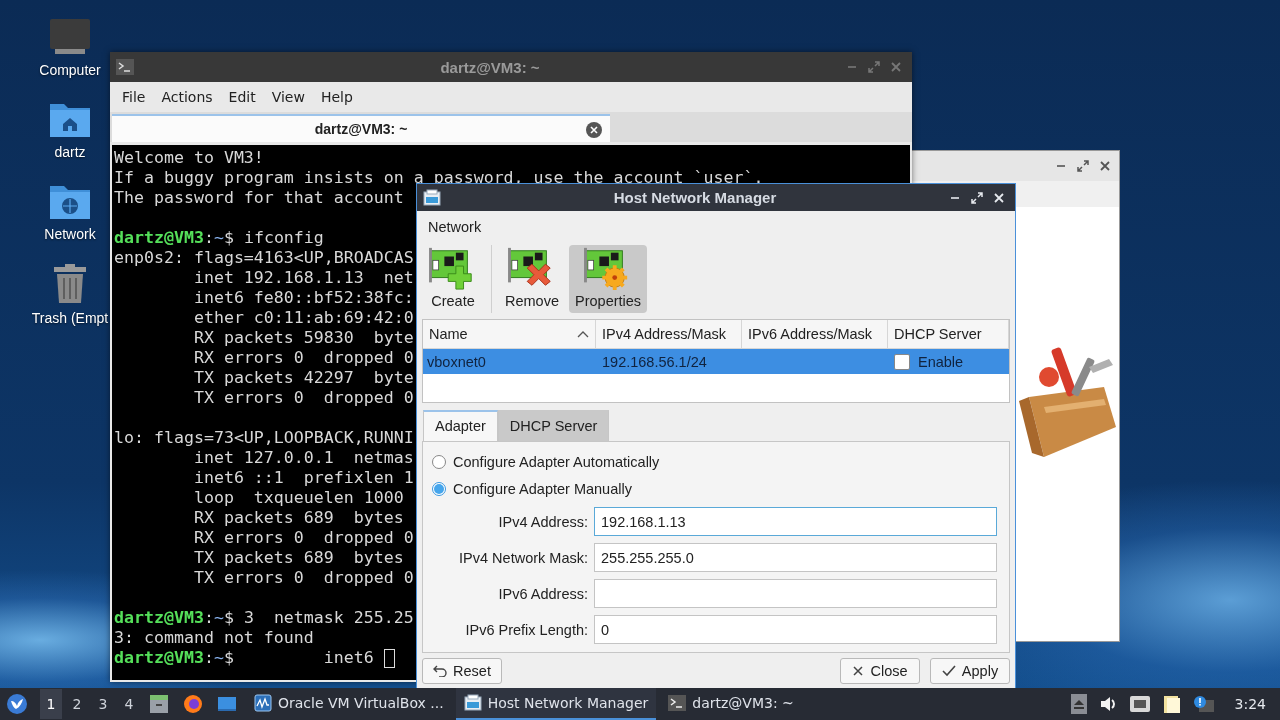  What do you see at coordinates (219, 238) in the screenshot?
I see `prompt-line: dartz@VM3:~$ ifconfig` at bounding box center [219, 238].